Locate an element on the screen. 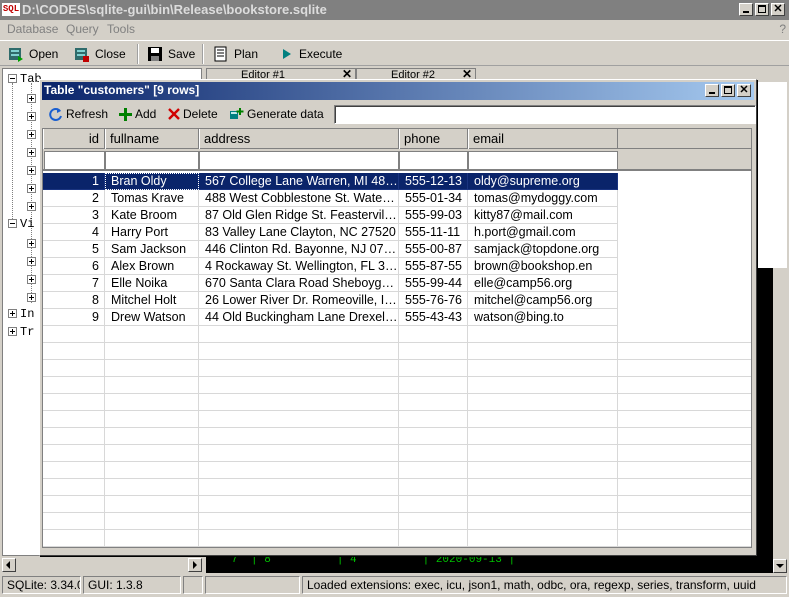 The height and width of the screenshot is (597, 789). results-scrollbar is located at coordinates (780, 420).